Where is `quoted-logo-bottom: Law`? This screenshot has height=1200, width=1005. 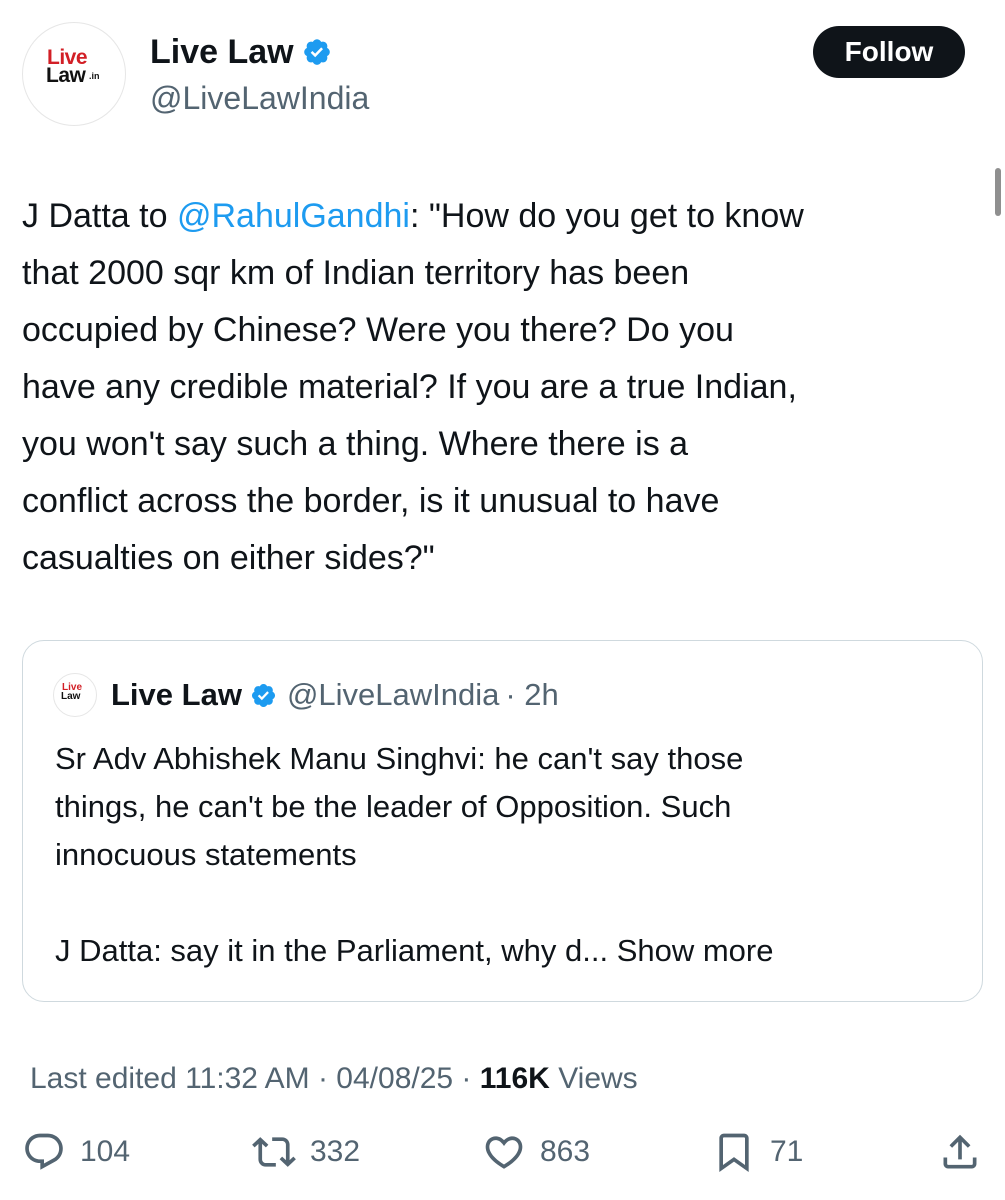 quoted-logo-bottom: Law is located at coordinates (71, 696).